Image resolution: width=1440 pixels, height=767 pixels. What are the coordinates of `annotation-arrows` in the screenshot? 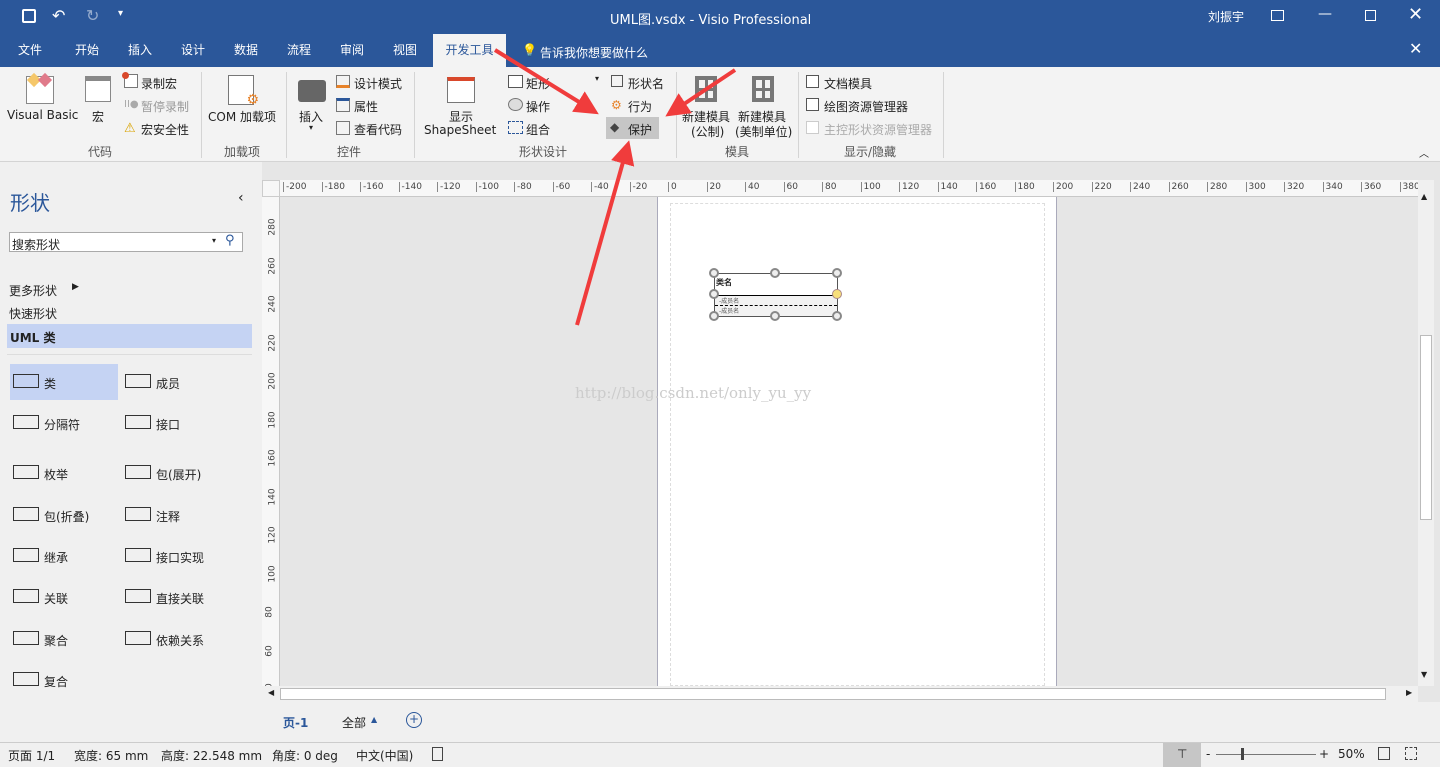 It's located at (615, 187).